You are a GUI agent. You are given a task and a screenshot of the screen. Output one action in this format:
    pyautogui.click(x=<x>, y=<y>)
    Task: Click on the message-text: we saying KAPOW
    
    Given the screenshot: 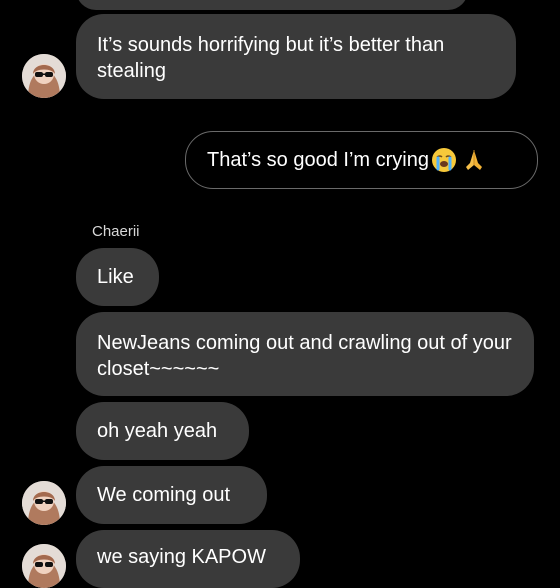 What is the action you would take?
    pyautogui.click(x=181, y=557)
    